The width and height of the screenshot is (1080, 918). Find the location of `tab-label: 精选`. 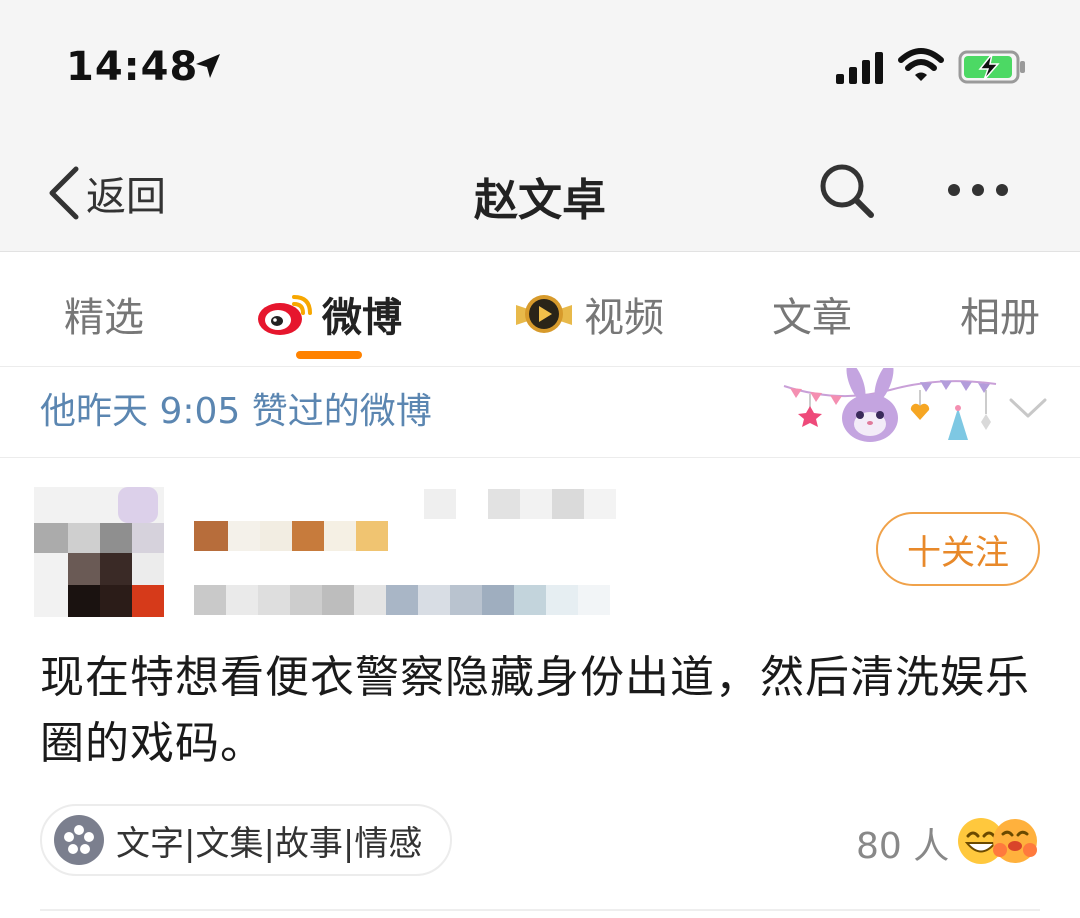

tab-label: 精选 is located at coordinates (104, 318).